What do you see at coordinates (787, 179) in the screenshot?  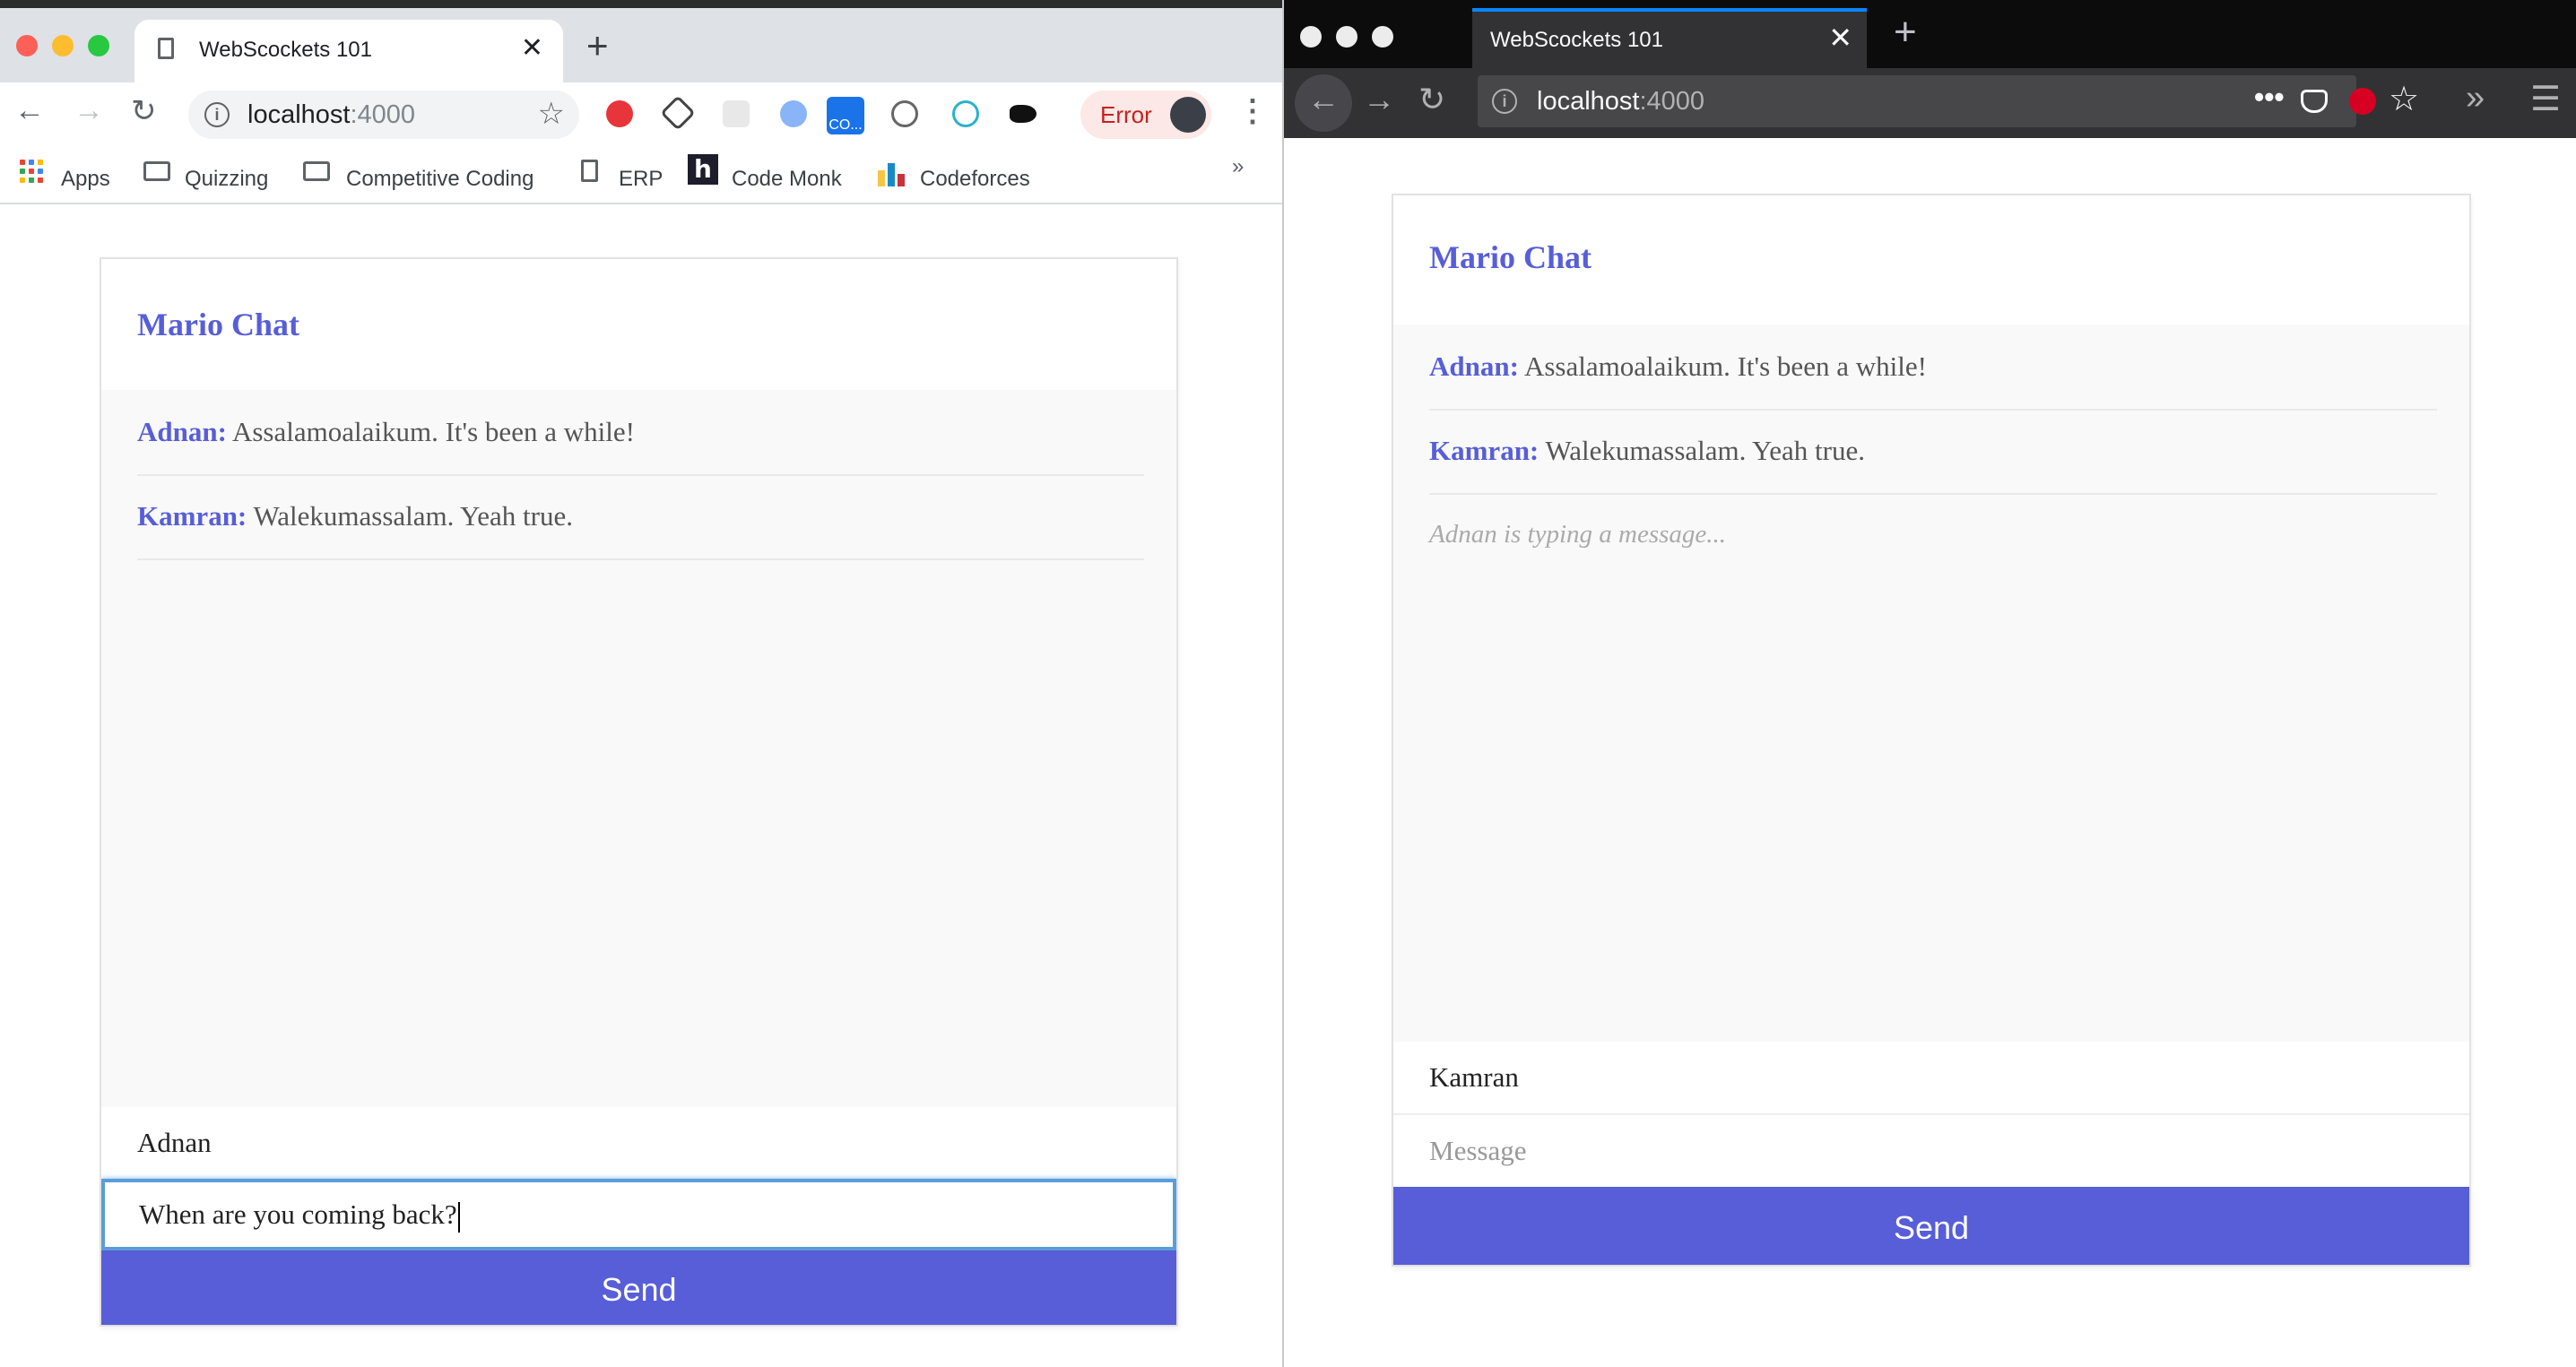 I see `bookmark-code-monk: Code Monk` at bounding box center [787, 179].